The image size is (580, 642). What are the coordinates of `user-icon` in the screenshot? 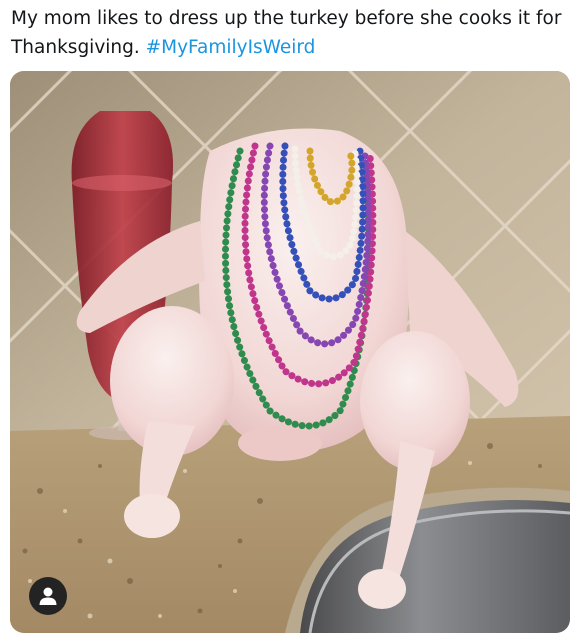 It's located at (48, 596).